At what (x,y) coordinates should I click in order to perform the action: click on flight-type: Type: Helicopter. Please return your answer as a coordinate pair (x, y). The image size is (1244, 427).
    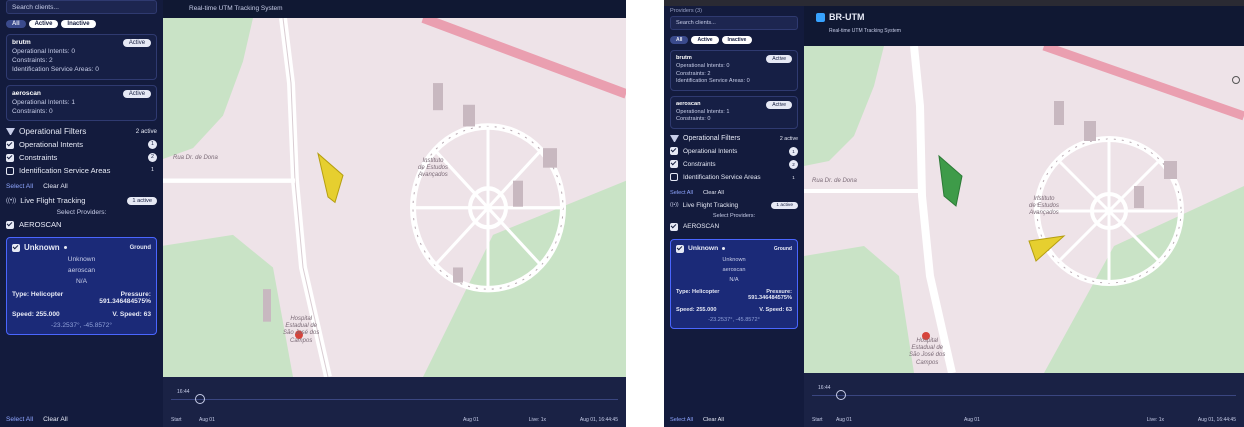
    Looking at the image, I should click on (38, 295).